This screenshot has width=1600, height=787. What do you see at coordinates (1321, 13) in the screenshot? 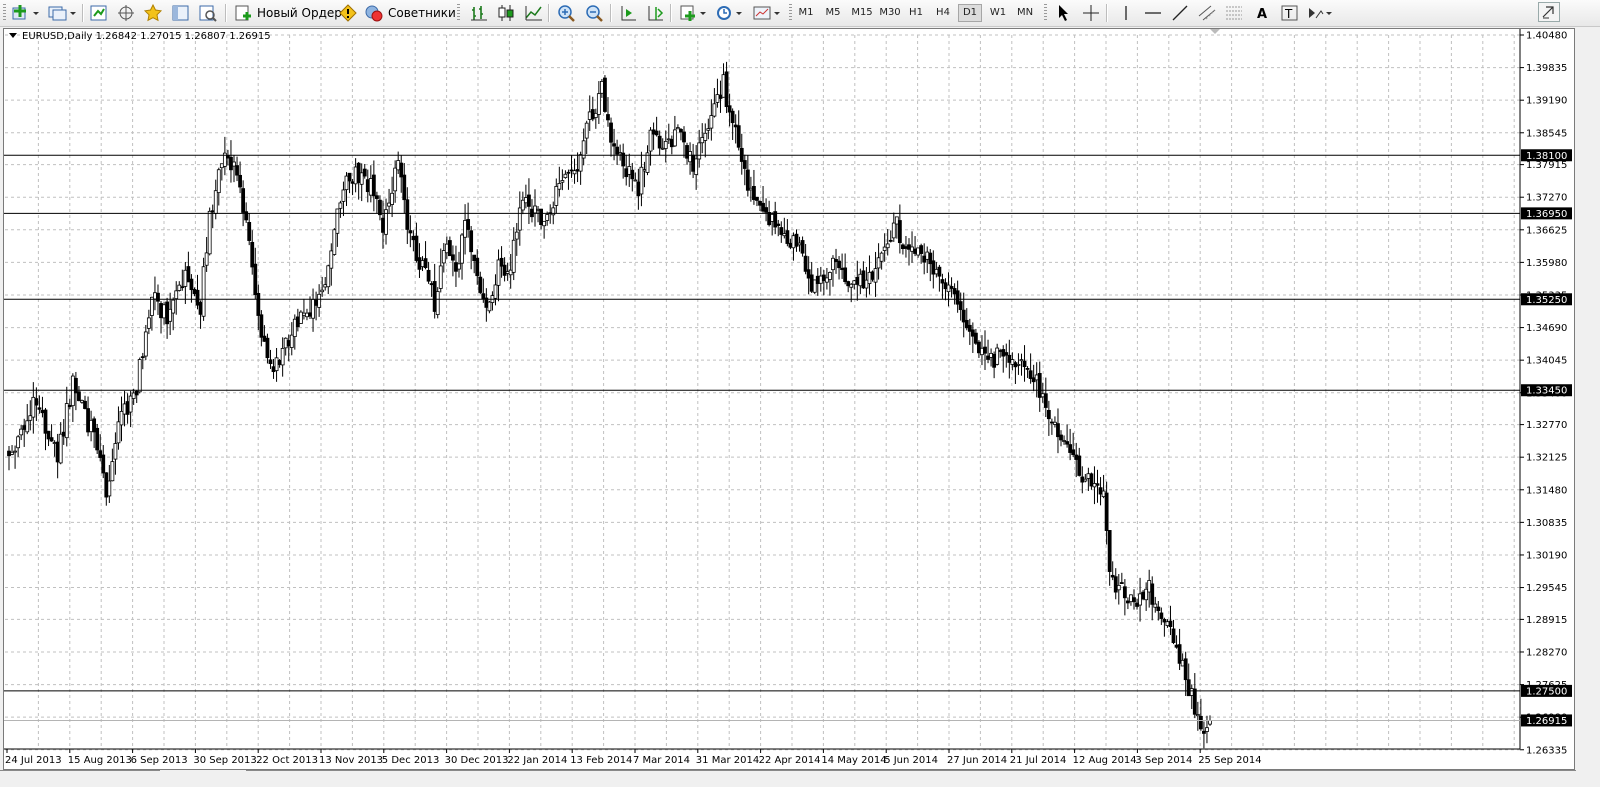
I see `arrows-icon` at bounding box center [1321, 13].